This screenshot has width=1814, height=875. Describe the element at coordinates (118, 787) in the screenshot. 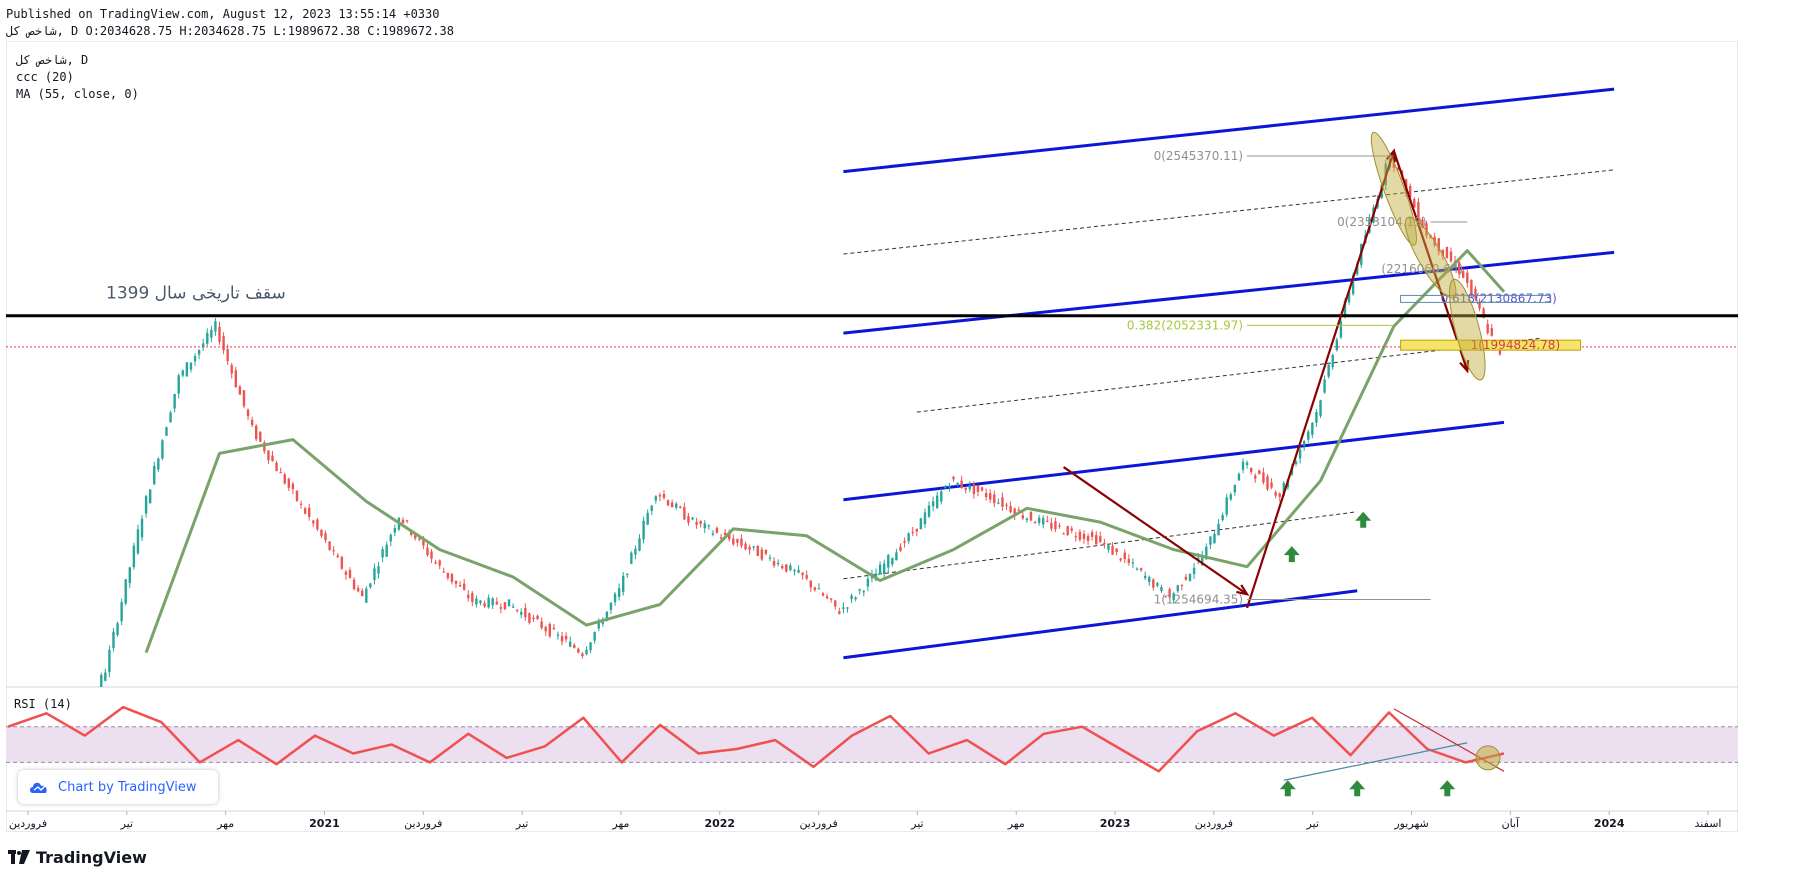

I see `tradingview-watermark: Chart by TradingView` at that location.